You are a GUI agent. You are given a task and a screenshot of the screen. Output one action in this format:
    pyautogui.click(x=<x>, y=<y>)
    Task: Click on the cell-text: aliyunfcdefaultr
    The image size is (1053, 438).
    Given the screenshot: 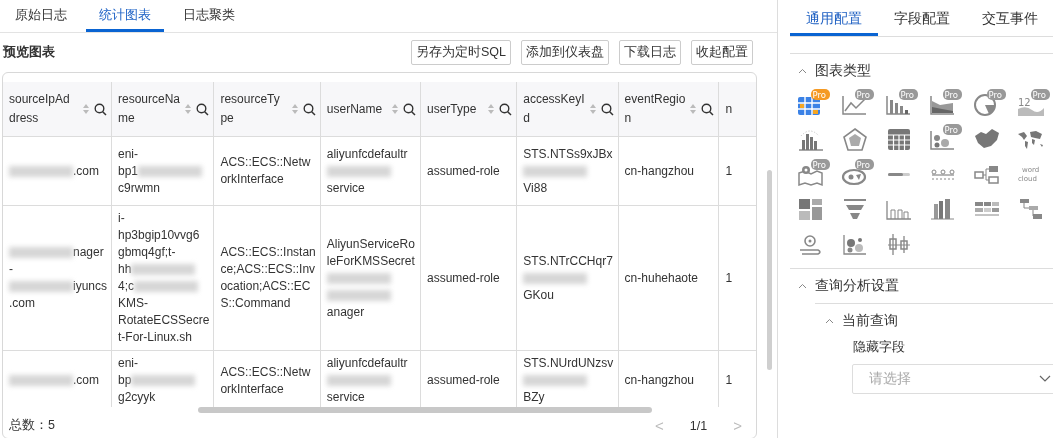 What is the action you would take?
    pyautogui.click(x=367, y=363)
    